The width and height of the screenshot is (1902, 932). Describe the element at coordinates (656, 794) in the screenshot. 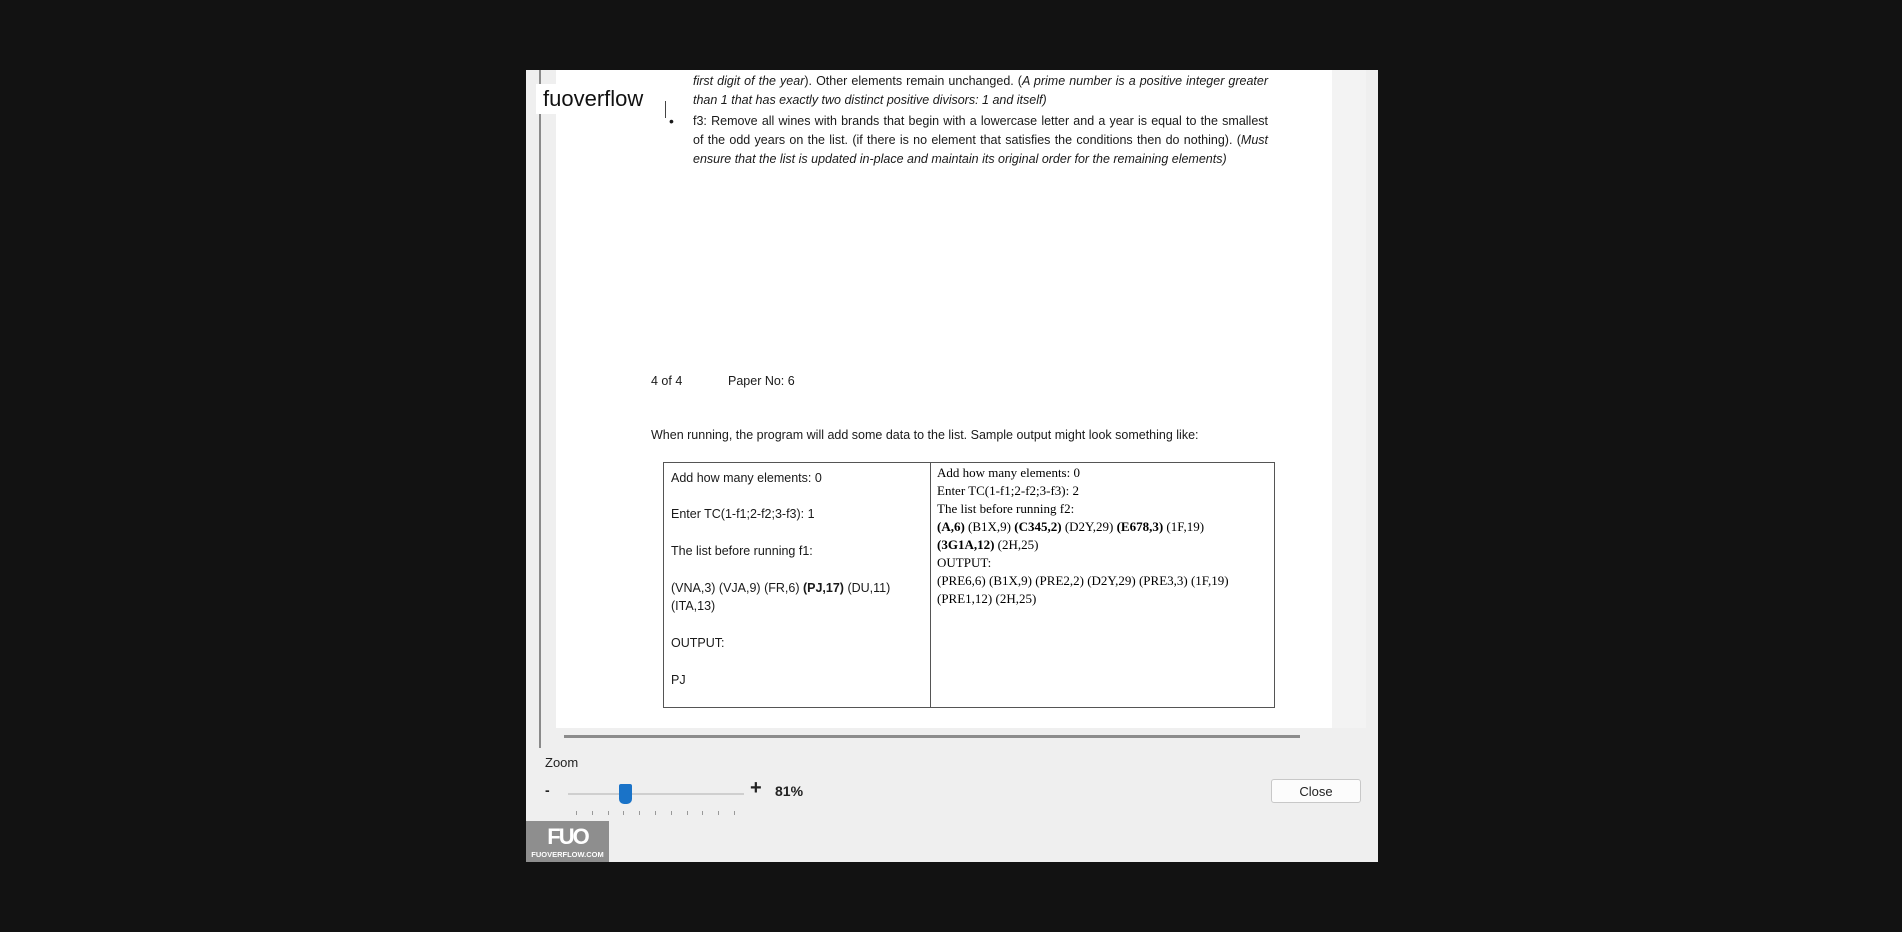

I see `zoom-slider-track` at that location.